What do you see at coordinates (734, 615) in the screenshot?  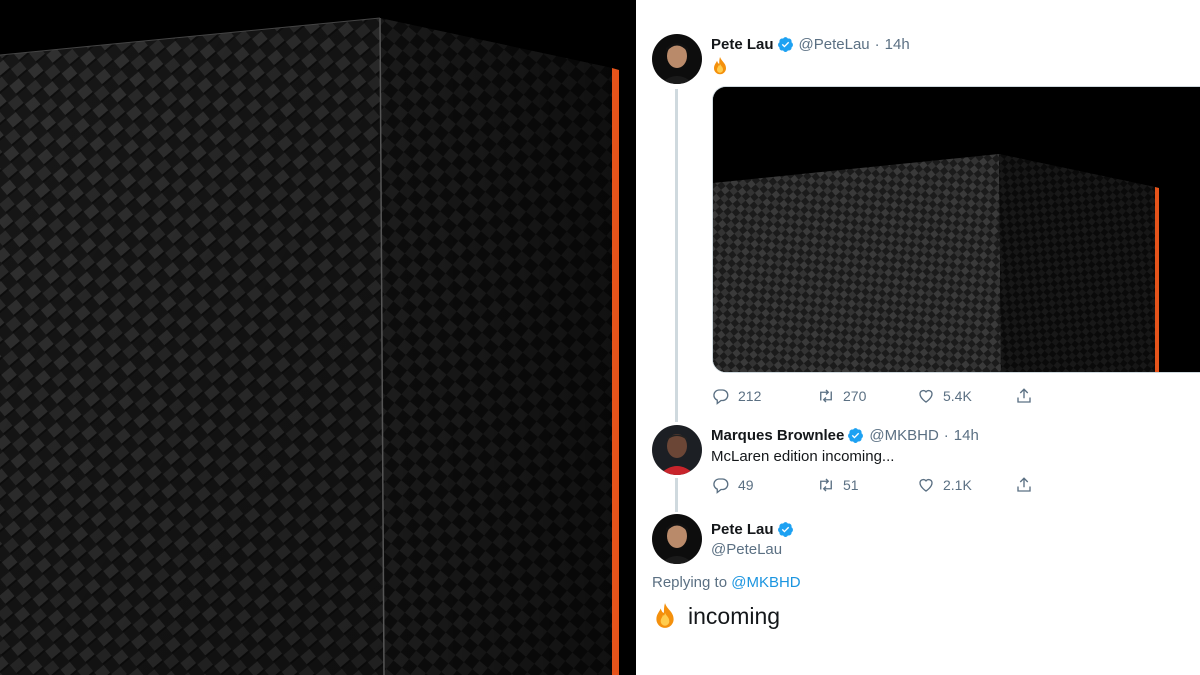 I see `tweet-text-content: incoming` at bounding box center [734, 615].